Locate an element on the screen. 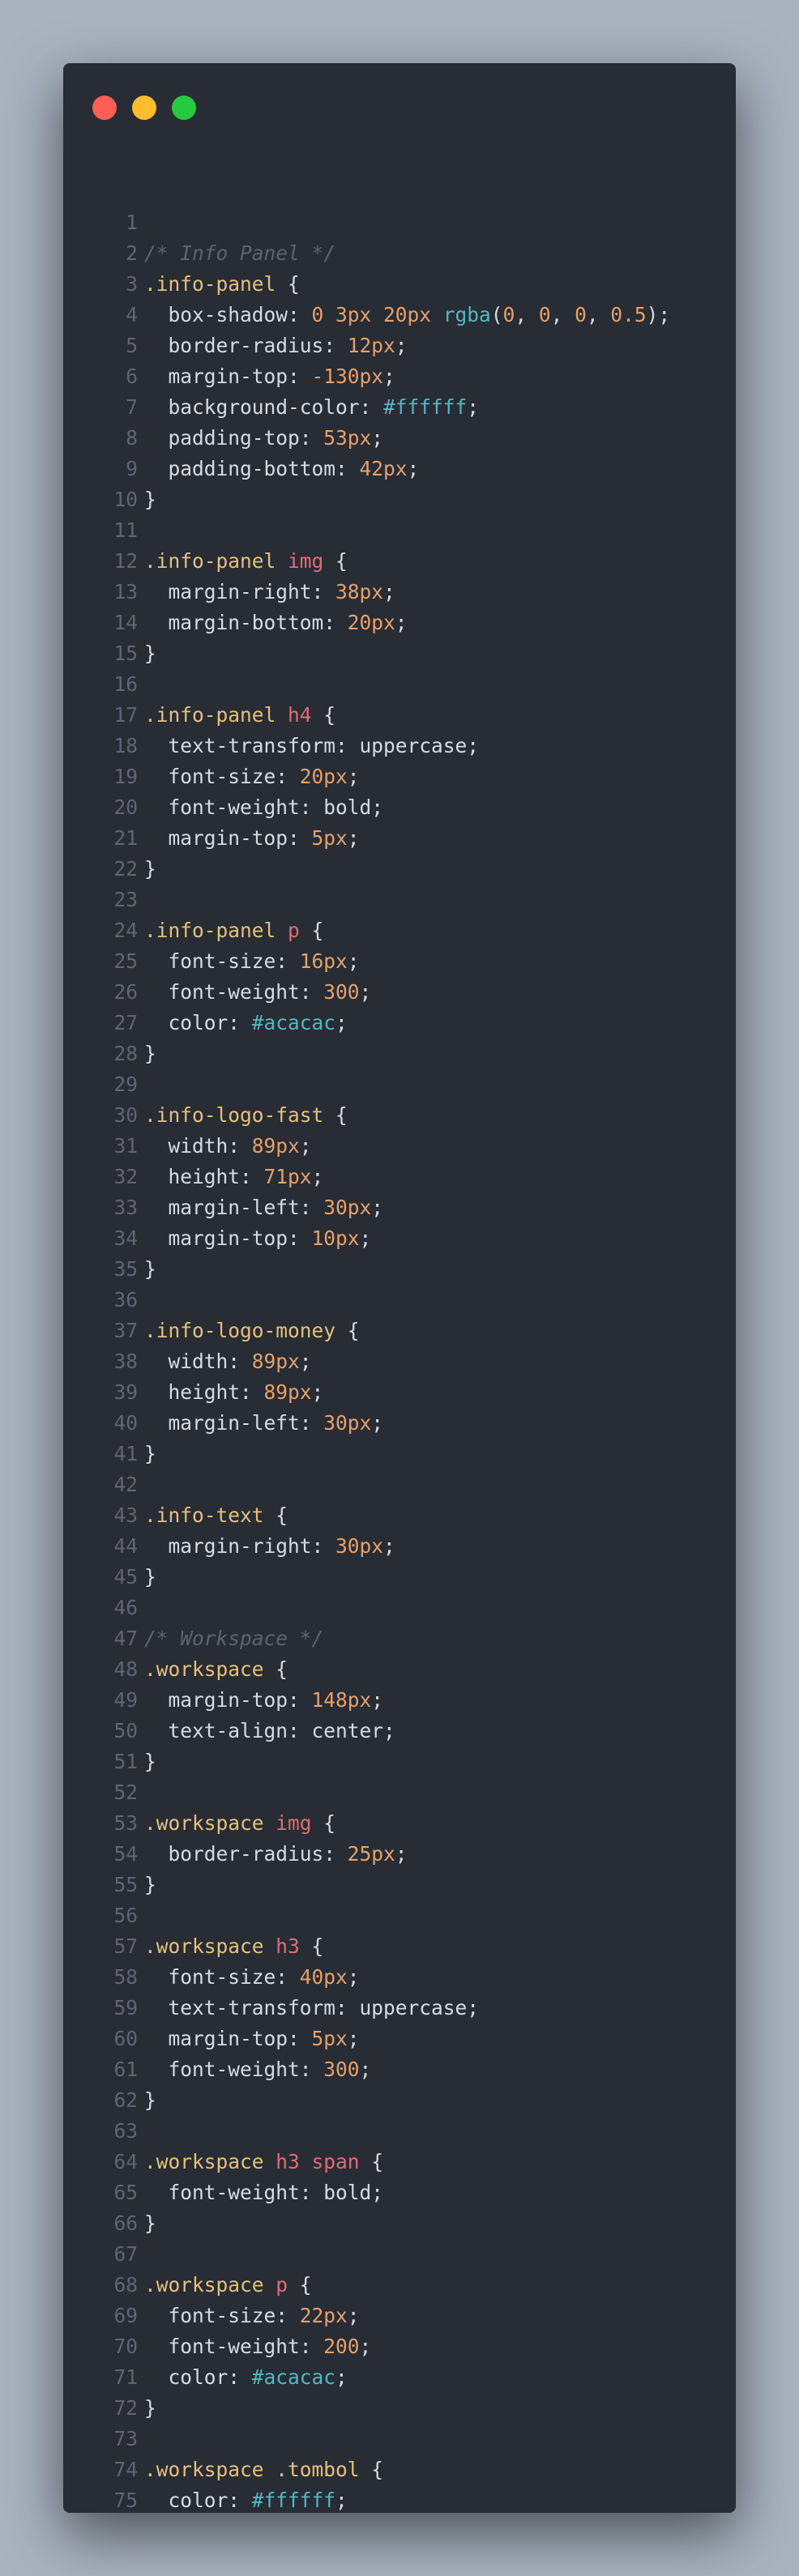 The height and width of the screenshot is (2576, 799). code-line: 14 margin-bottom: 20px; is located at coordinates (399, 623).